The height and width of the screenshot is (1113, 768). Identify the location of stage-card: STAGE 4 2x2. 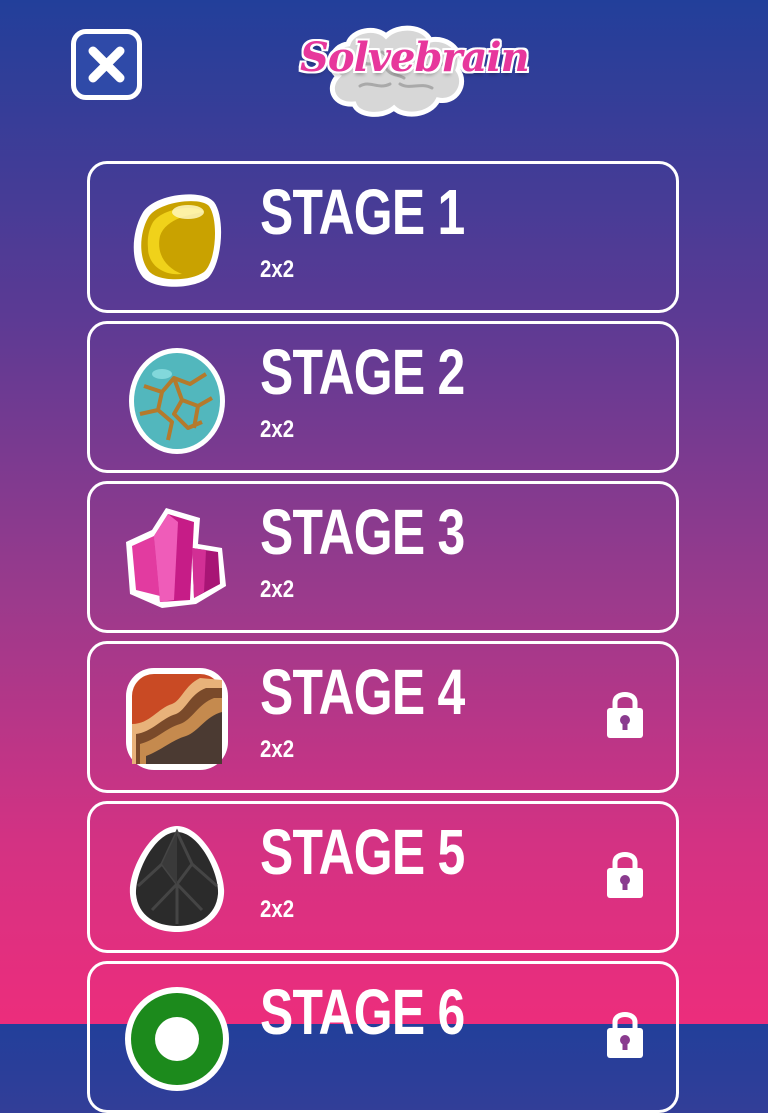
(383, 717).